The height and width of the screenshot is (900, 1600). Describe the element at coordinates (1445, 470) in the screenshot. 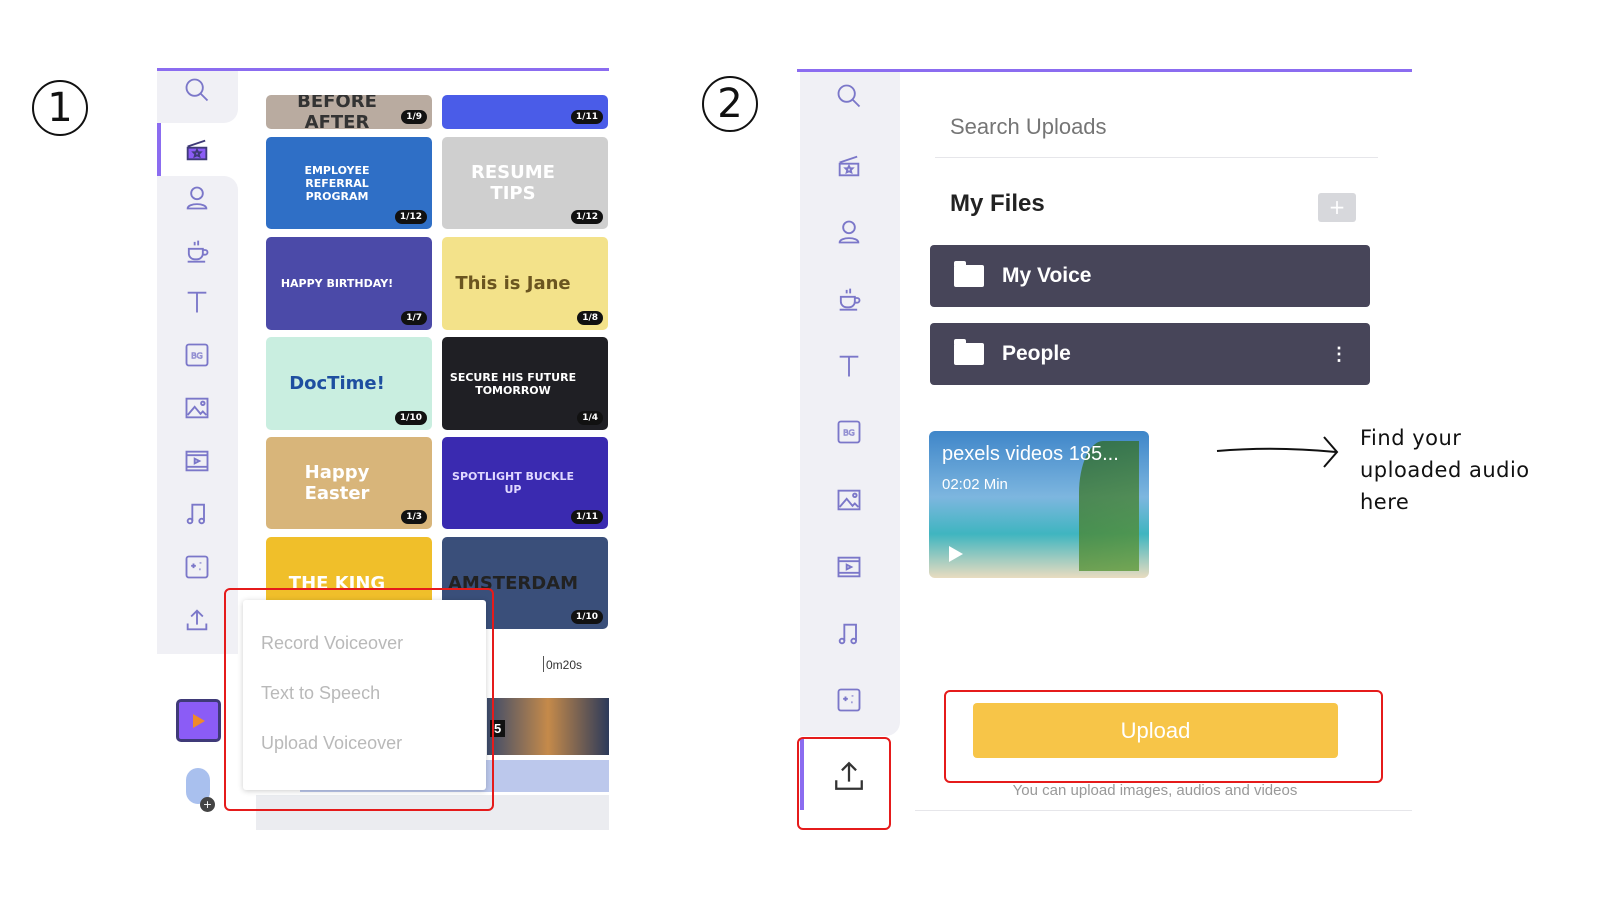

I see `annotation-text: Find your uploaded audio here` at that location.